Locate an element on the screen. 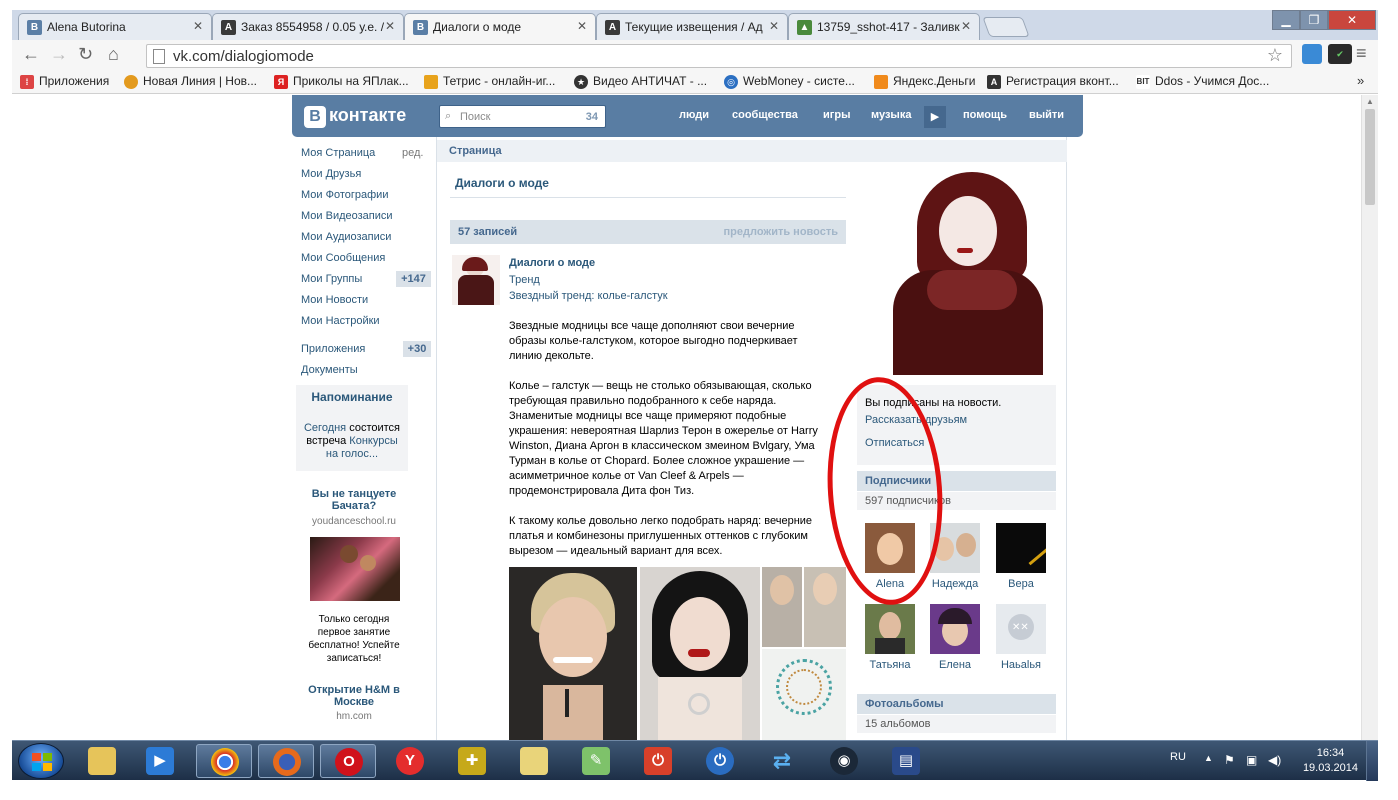 Image resolution: width=1398 pixels, height=800 pixels. ad-hm-title: Открытие H&M в Москве is located at coordinates (354, 696).